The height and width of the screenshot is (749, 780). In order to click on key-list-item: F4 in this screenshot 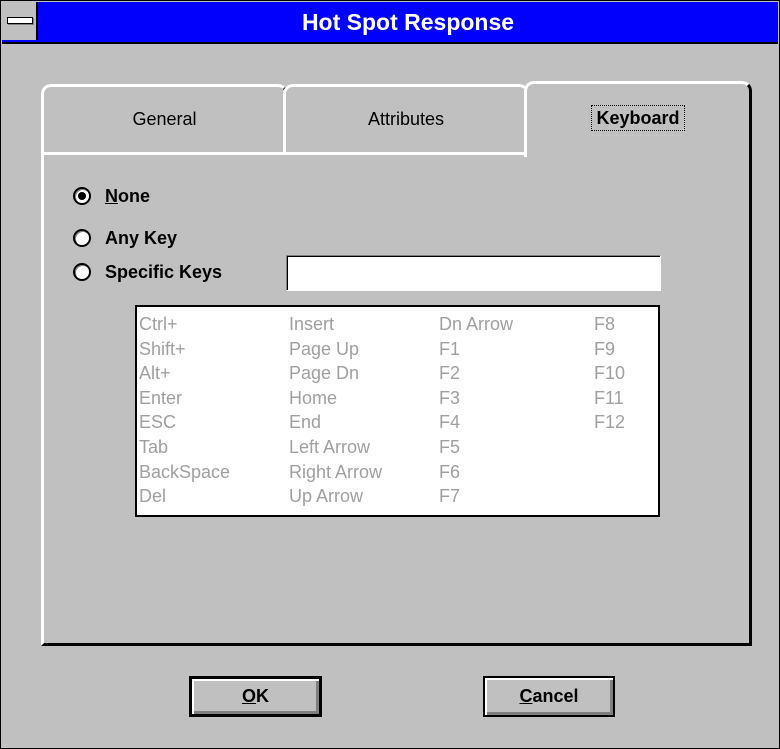, I will do `click(476, 422)`.